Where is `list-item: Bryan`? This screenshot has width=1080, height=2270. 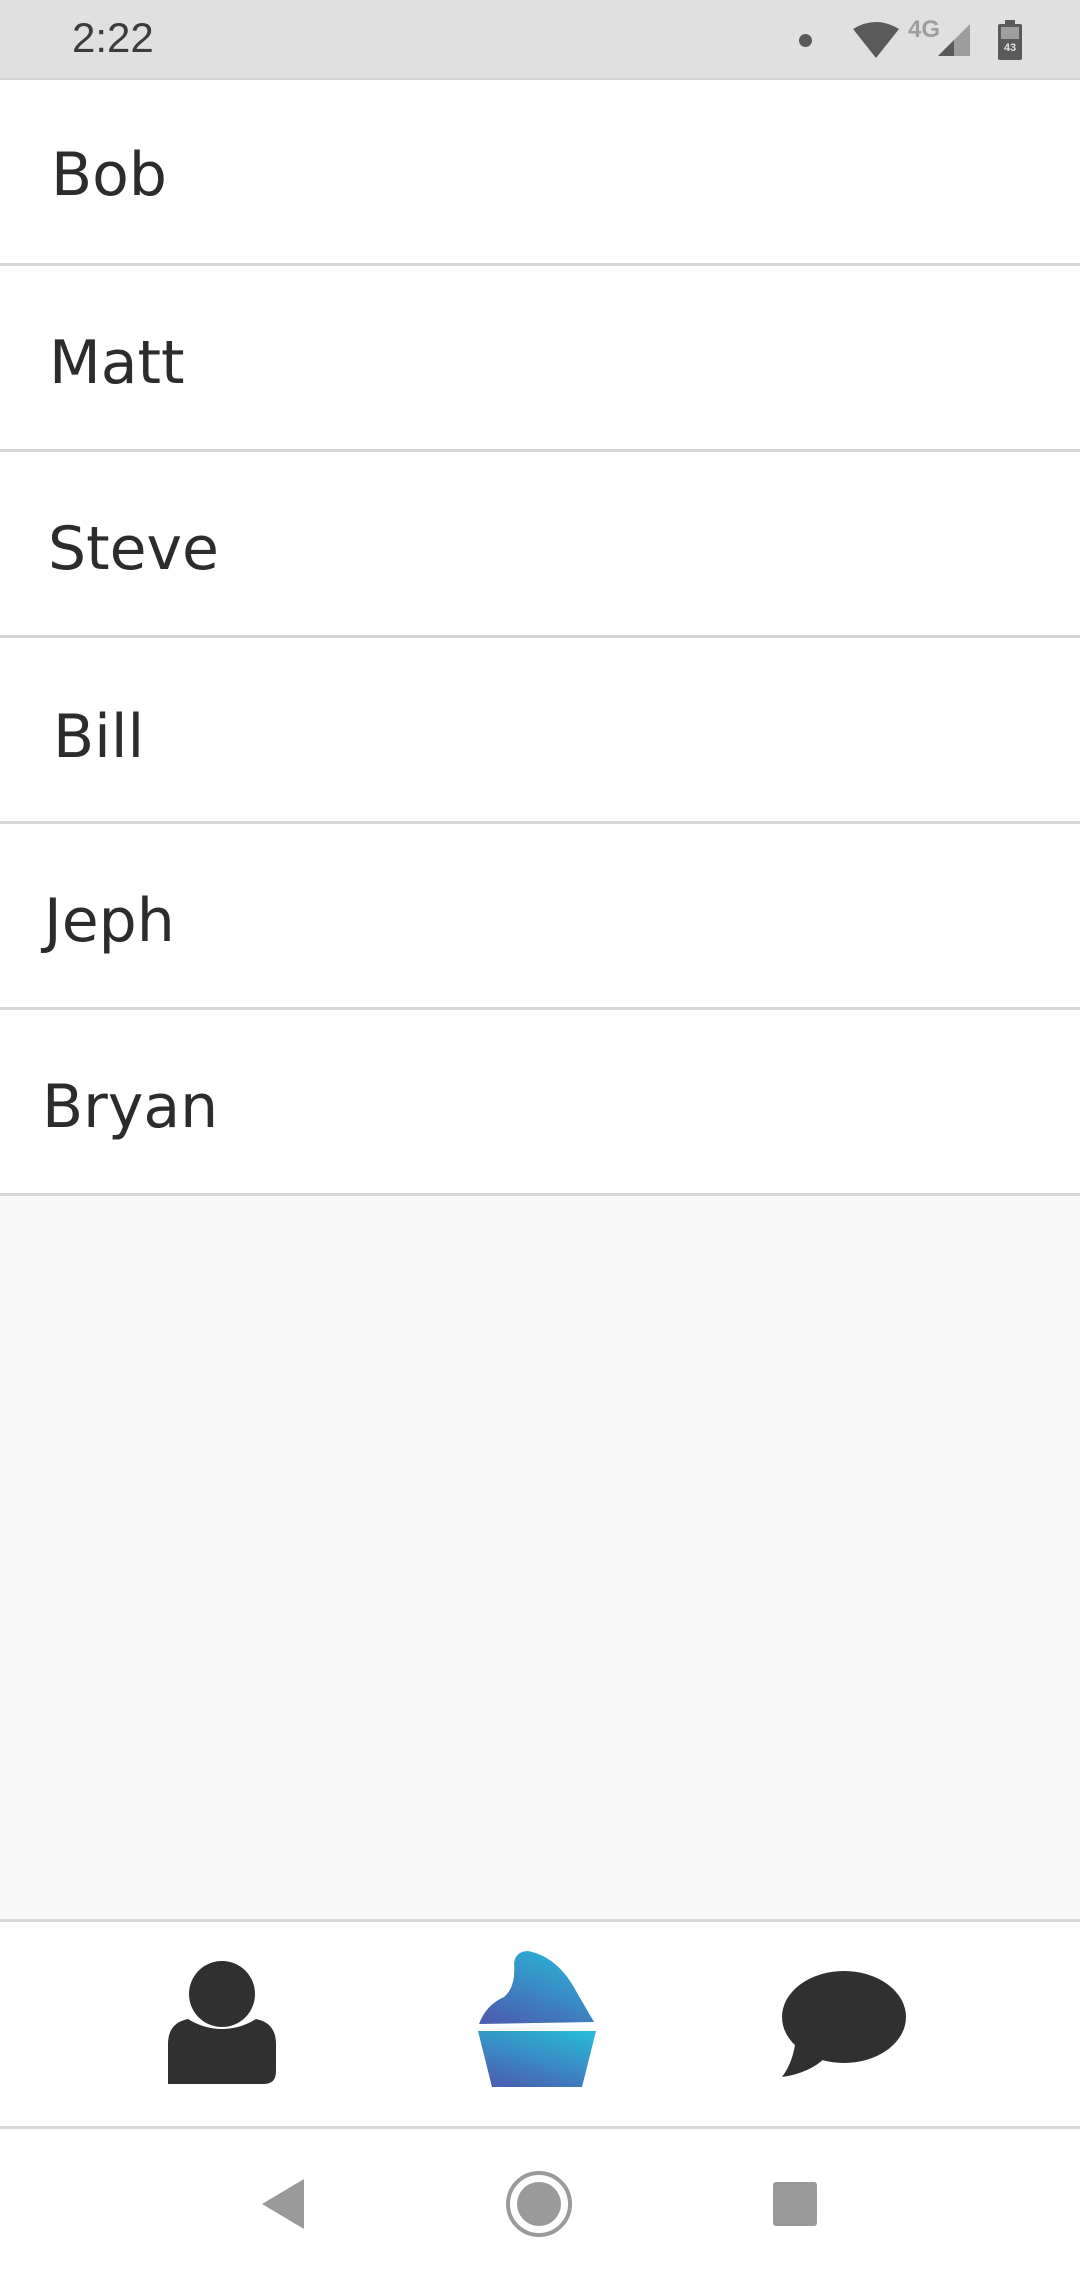
list-item: Bryan is located at coordinates (540, 1103).